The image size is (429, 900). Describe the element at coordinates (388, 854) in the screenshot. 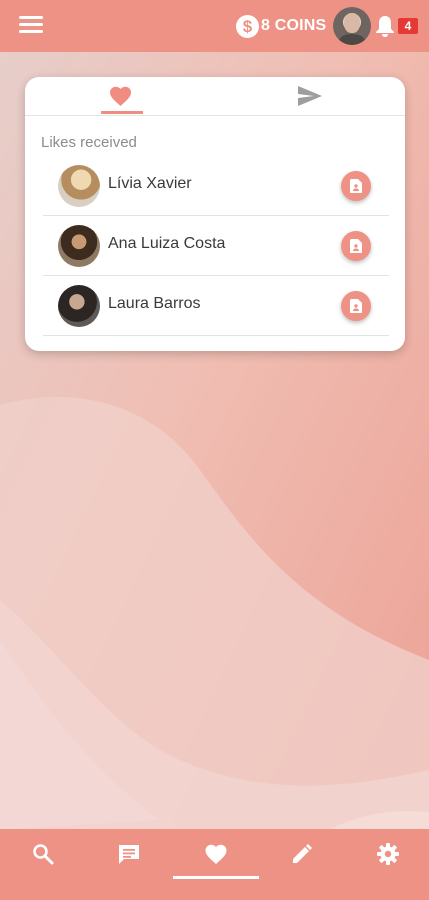

I see `gear-icon` at that location.